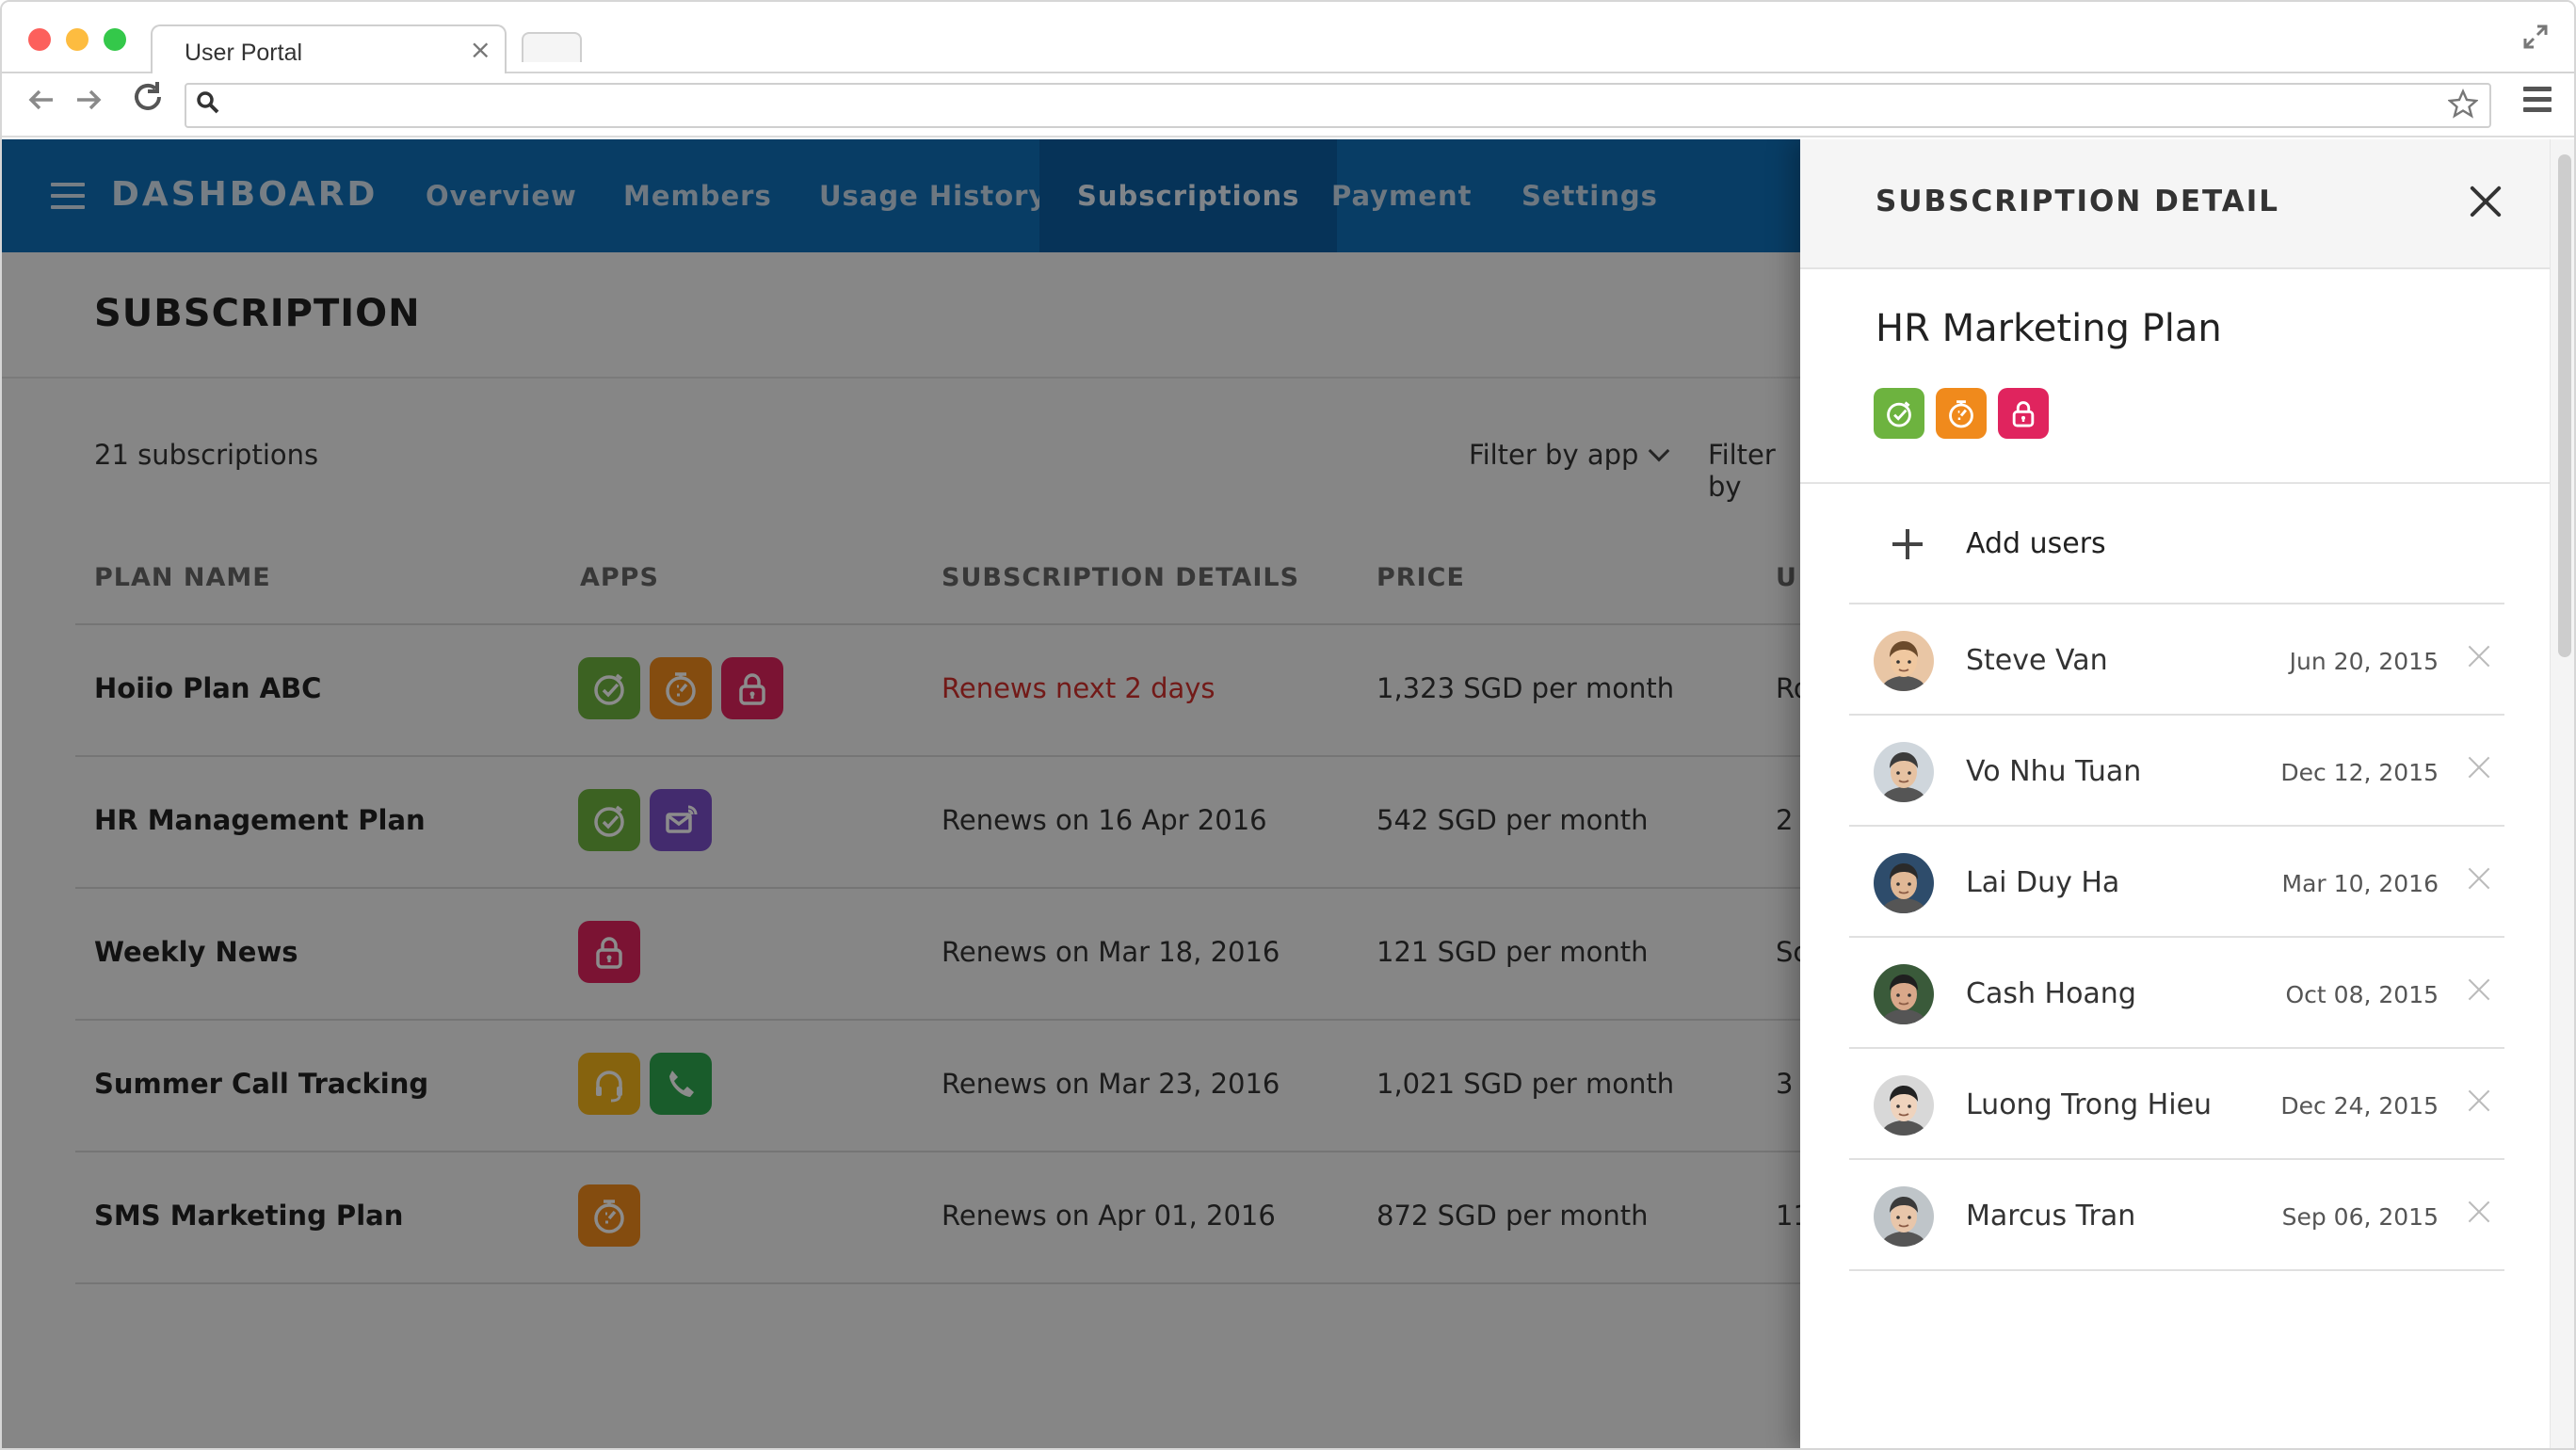  What do you see at coordinates (2176, 771) in the screenshot?
I see `user-row: Vo Nhu Tuan Dec 12, 2015` at bounding box center [2176, 771].